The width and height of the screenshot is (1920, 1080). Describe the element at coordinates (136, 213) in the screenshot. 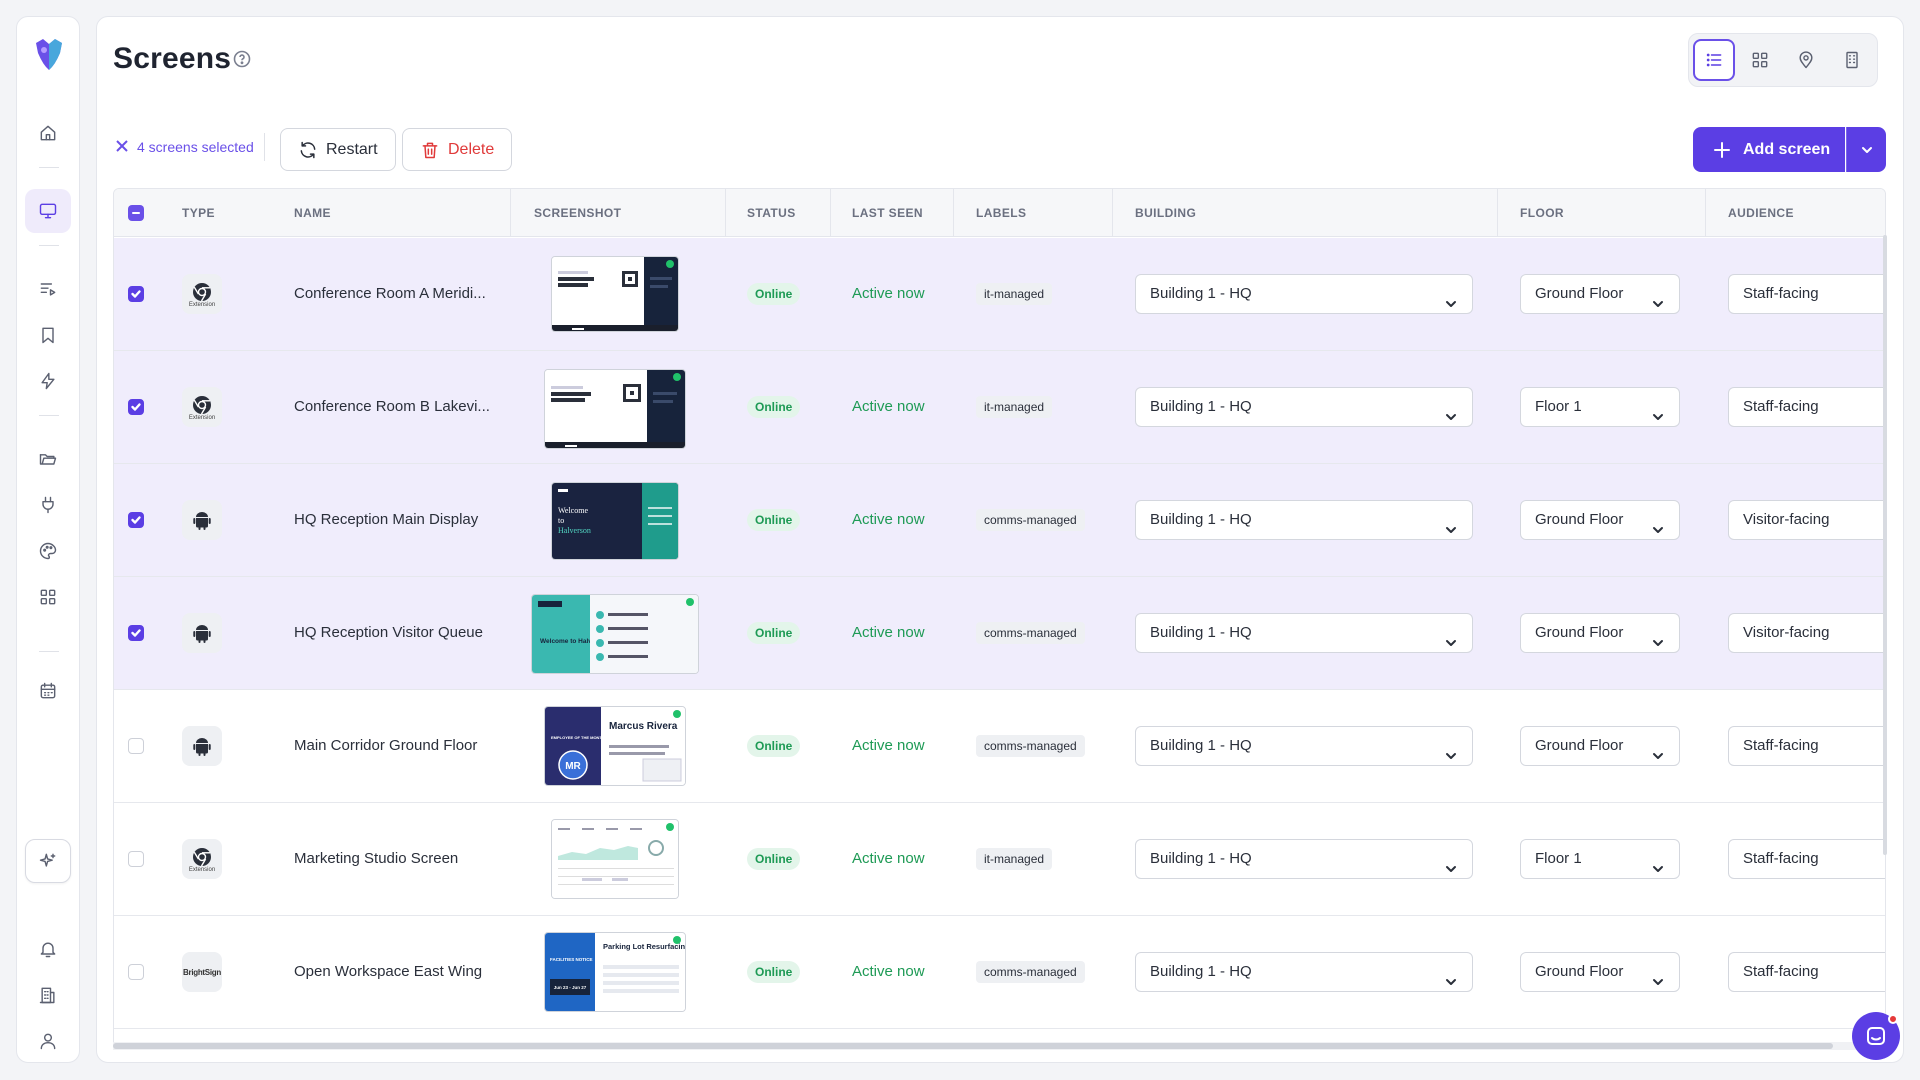

I see `select-all-checkbox` at that location.